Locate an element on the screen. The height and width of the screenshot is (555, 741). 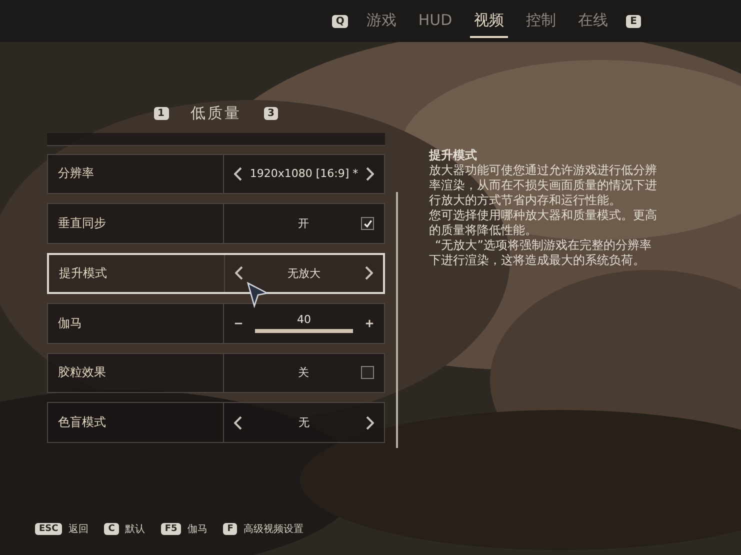
setting-value: 开 is located at coordinates (303, 224).